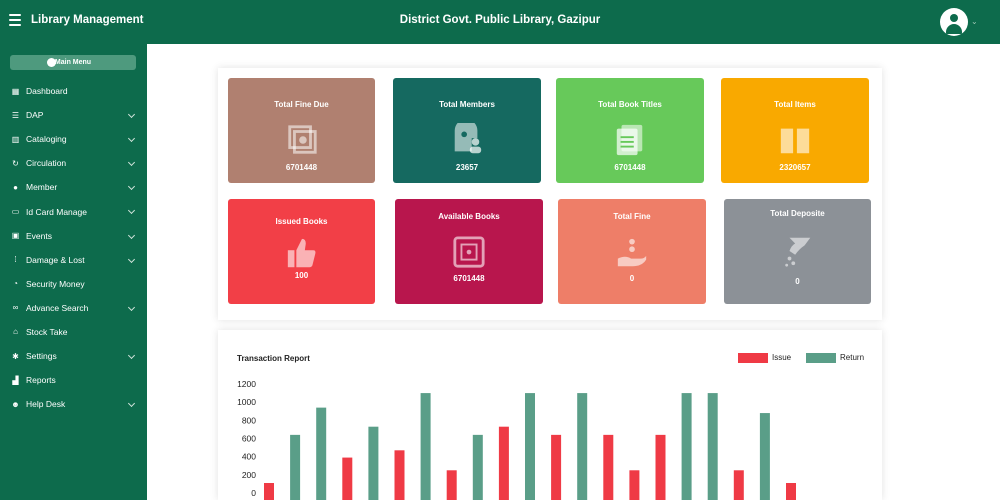  Describe the element at coordinates (51, 62) in the screenshot. I see `menu-toggle-icon` at that location.